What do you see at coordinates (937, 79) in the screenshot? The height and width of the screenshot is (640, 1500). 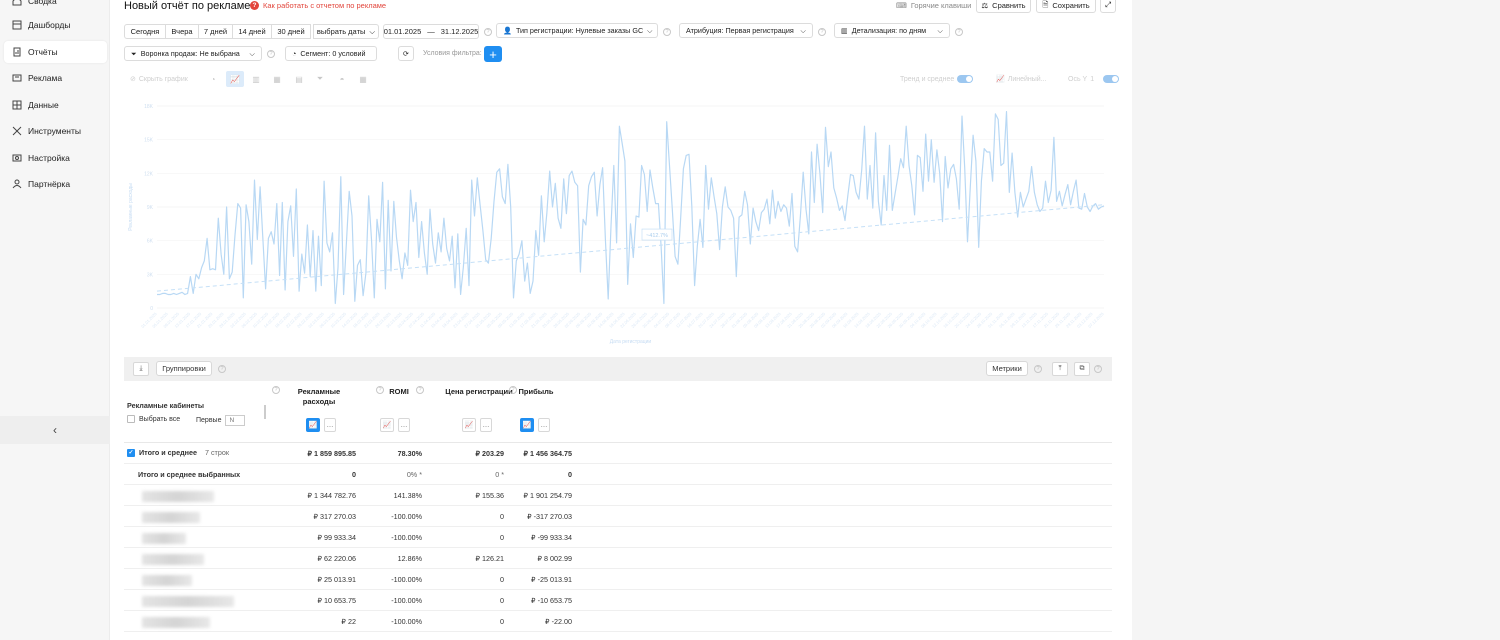 I see `trend-toggle: Тренд и среднее` at bounding box center [937, 79].